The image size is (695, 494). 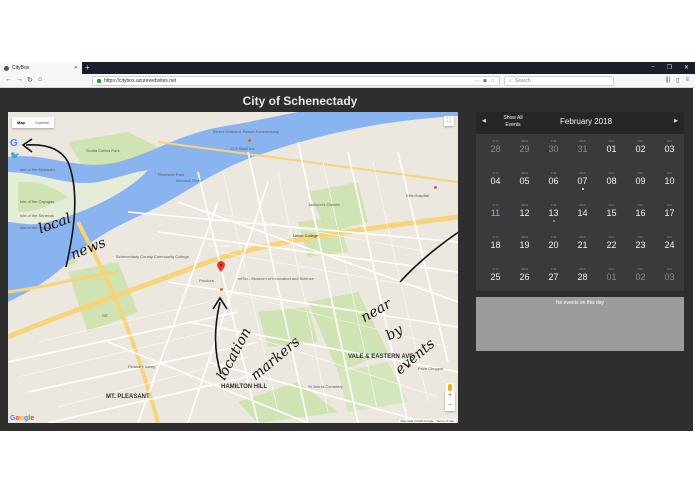 What do you see at coordinates (652, 67) in the screenshot?
I see `minimize-icon: –` at bounding box center [652, 67].